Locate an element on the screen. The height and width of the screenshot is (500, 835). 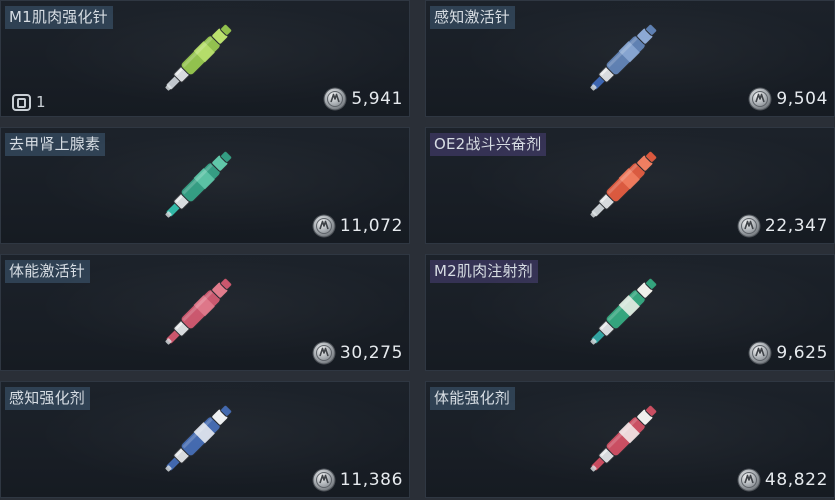
item-card-stamina-activator: 体能激活针 30,275 is located at coordinates (205, 312).